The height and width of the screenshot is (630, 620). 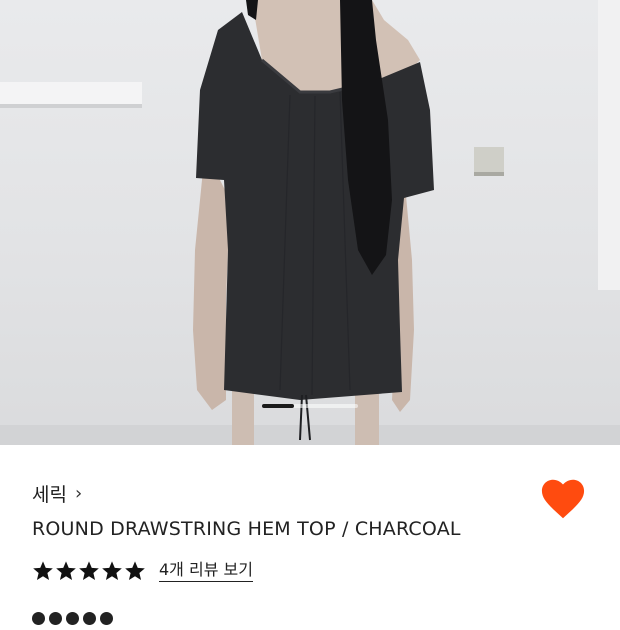 What do you see at coordinates (278, 406) in the screenshot?
I see `gallery-indicator-active` at bounding box center [278, 406].